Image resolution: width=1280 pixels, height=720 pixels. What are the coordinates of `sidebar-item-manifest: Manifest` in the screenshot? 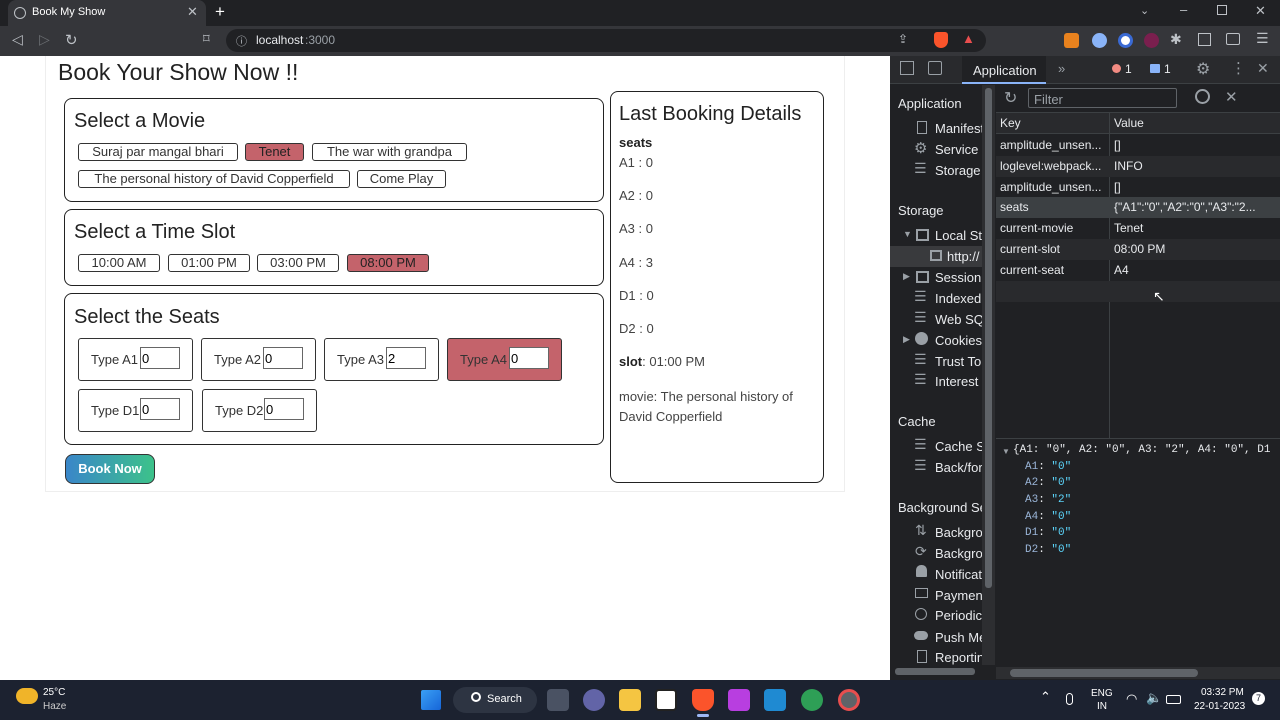 It's located at (958, 128).